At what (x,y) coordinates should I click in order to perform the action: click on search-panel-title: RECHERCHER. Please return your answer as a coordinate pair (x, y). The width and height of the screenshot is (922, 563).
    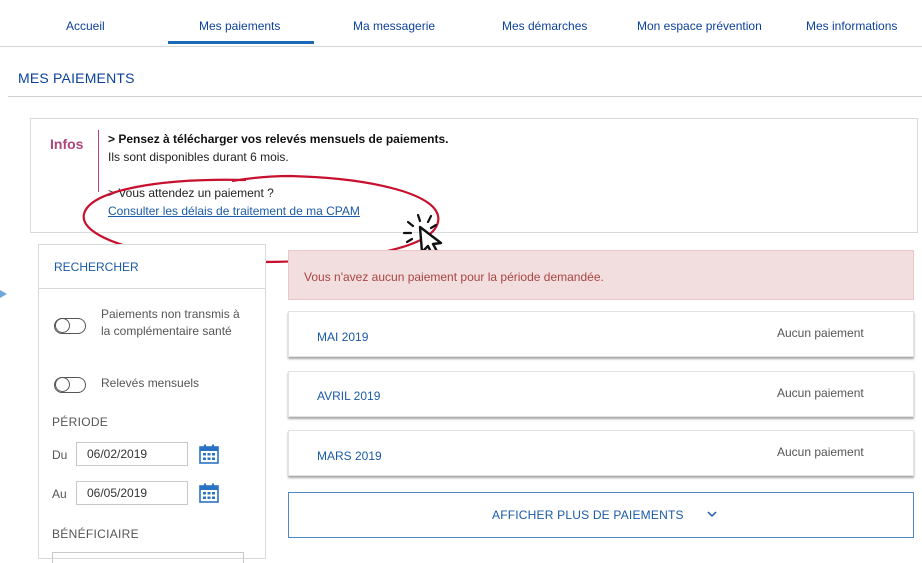
    Looking at the image, I should click on (96, 267).